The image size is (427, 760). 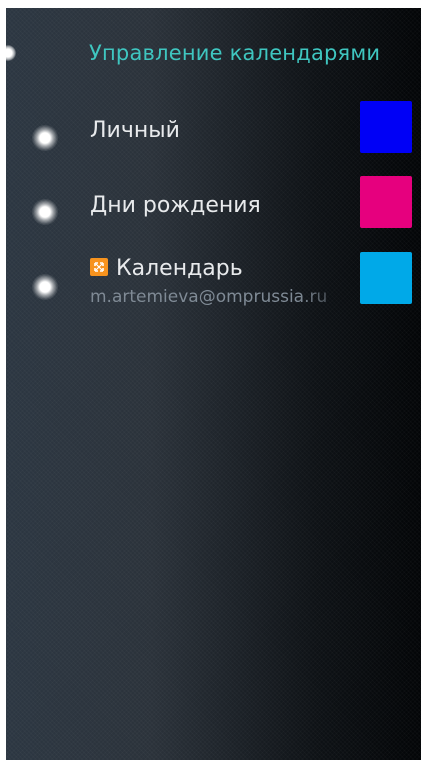 What do you see at coordinates (175, 205) in the screenshot?
I see `calendar-label: Дни рождения` at bounding box center [175, 205].